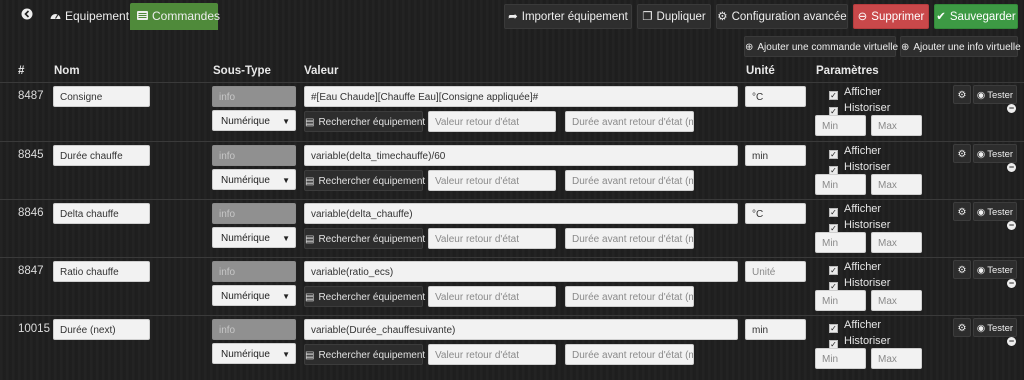 Image resolution: width=1024 pixels, height=380 pixels. What do you see at coordinates (521, 213) in the screenshot?
I see `valeur-input: variable(delta_chauffe)` at bounding box center [521, 213].